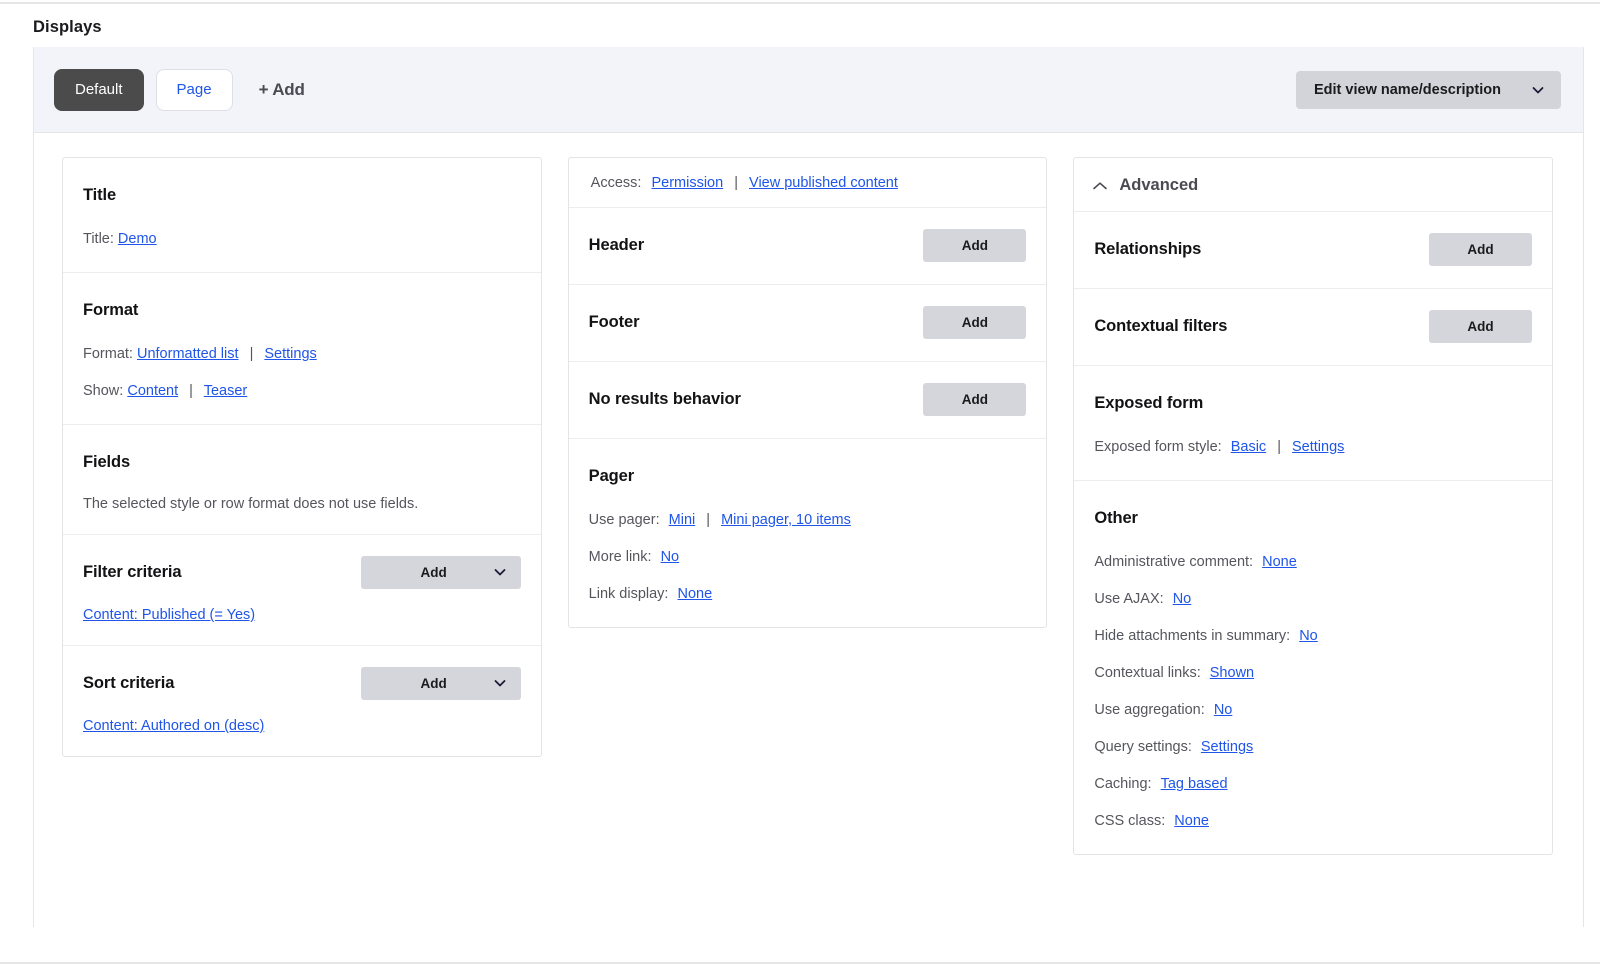 The image size is (1600, 966). Describe the element at coordinates (100, 194) in the screenshot. I see `bucket-heading: Title` at that location.